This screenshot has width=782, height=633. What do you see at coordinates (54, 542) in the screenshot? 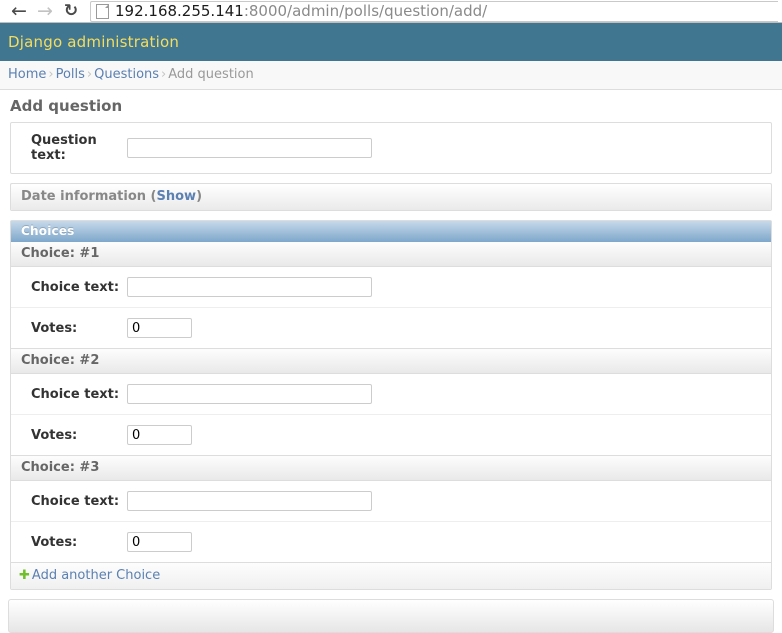
I see `choice-3-votes-label: Votes:` at bounding box center [54, 542].